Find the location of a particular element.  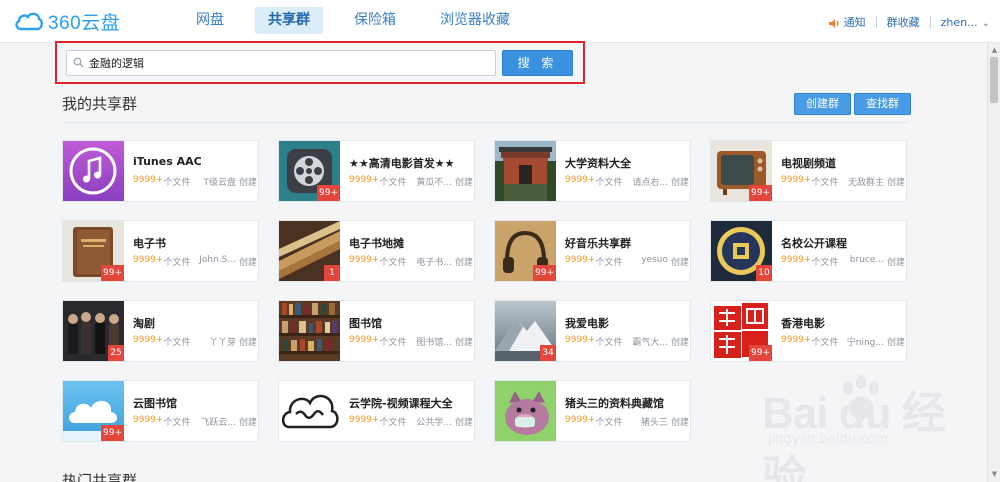

group-meta: 9999+ 个文件 T级云盘 创建 is located at coordinates (195, 181).